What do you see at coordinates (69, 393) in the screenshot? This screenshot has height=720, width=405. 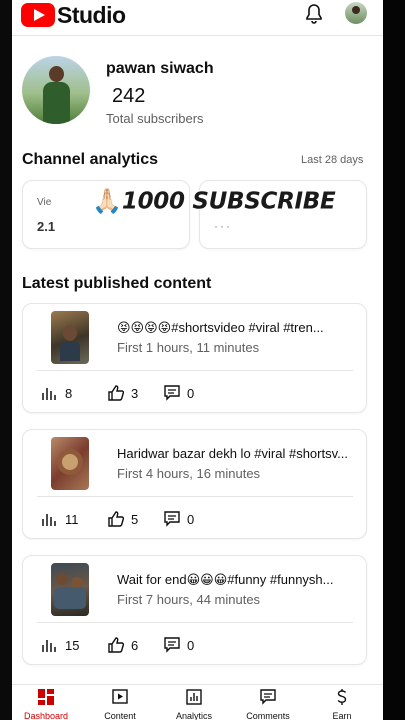 I see `views-count: 8` at bounding box center [69, 393].